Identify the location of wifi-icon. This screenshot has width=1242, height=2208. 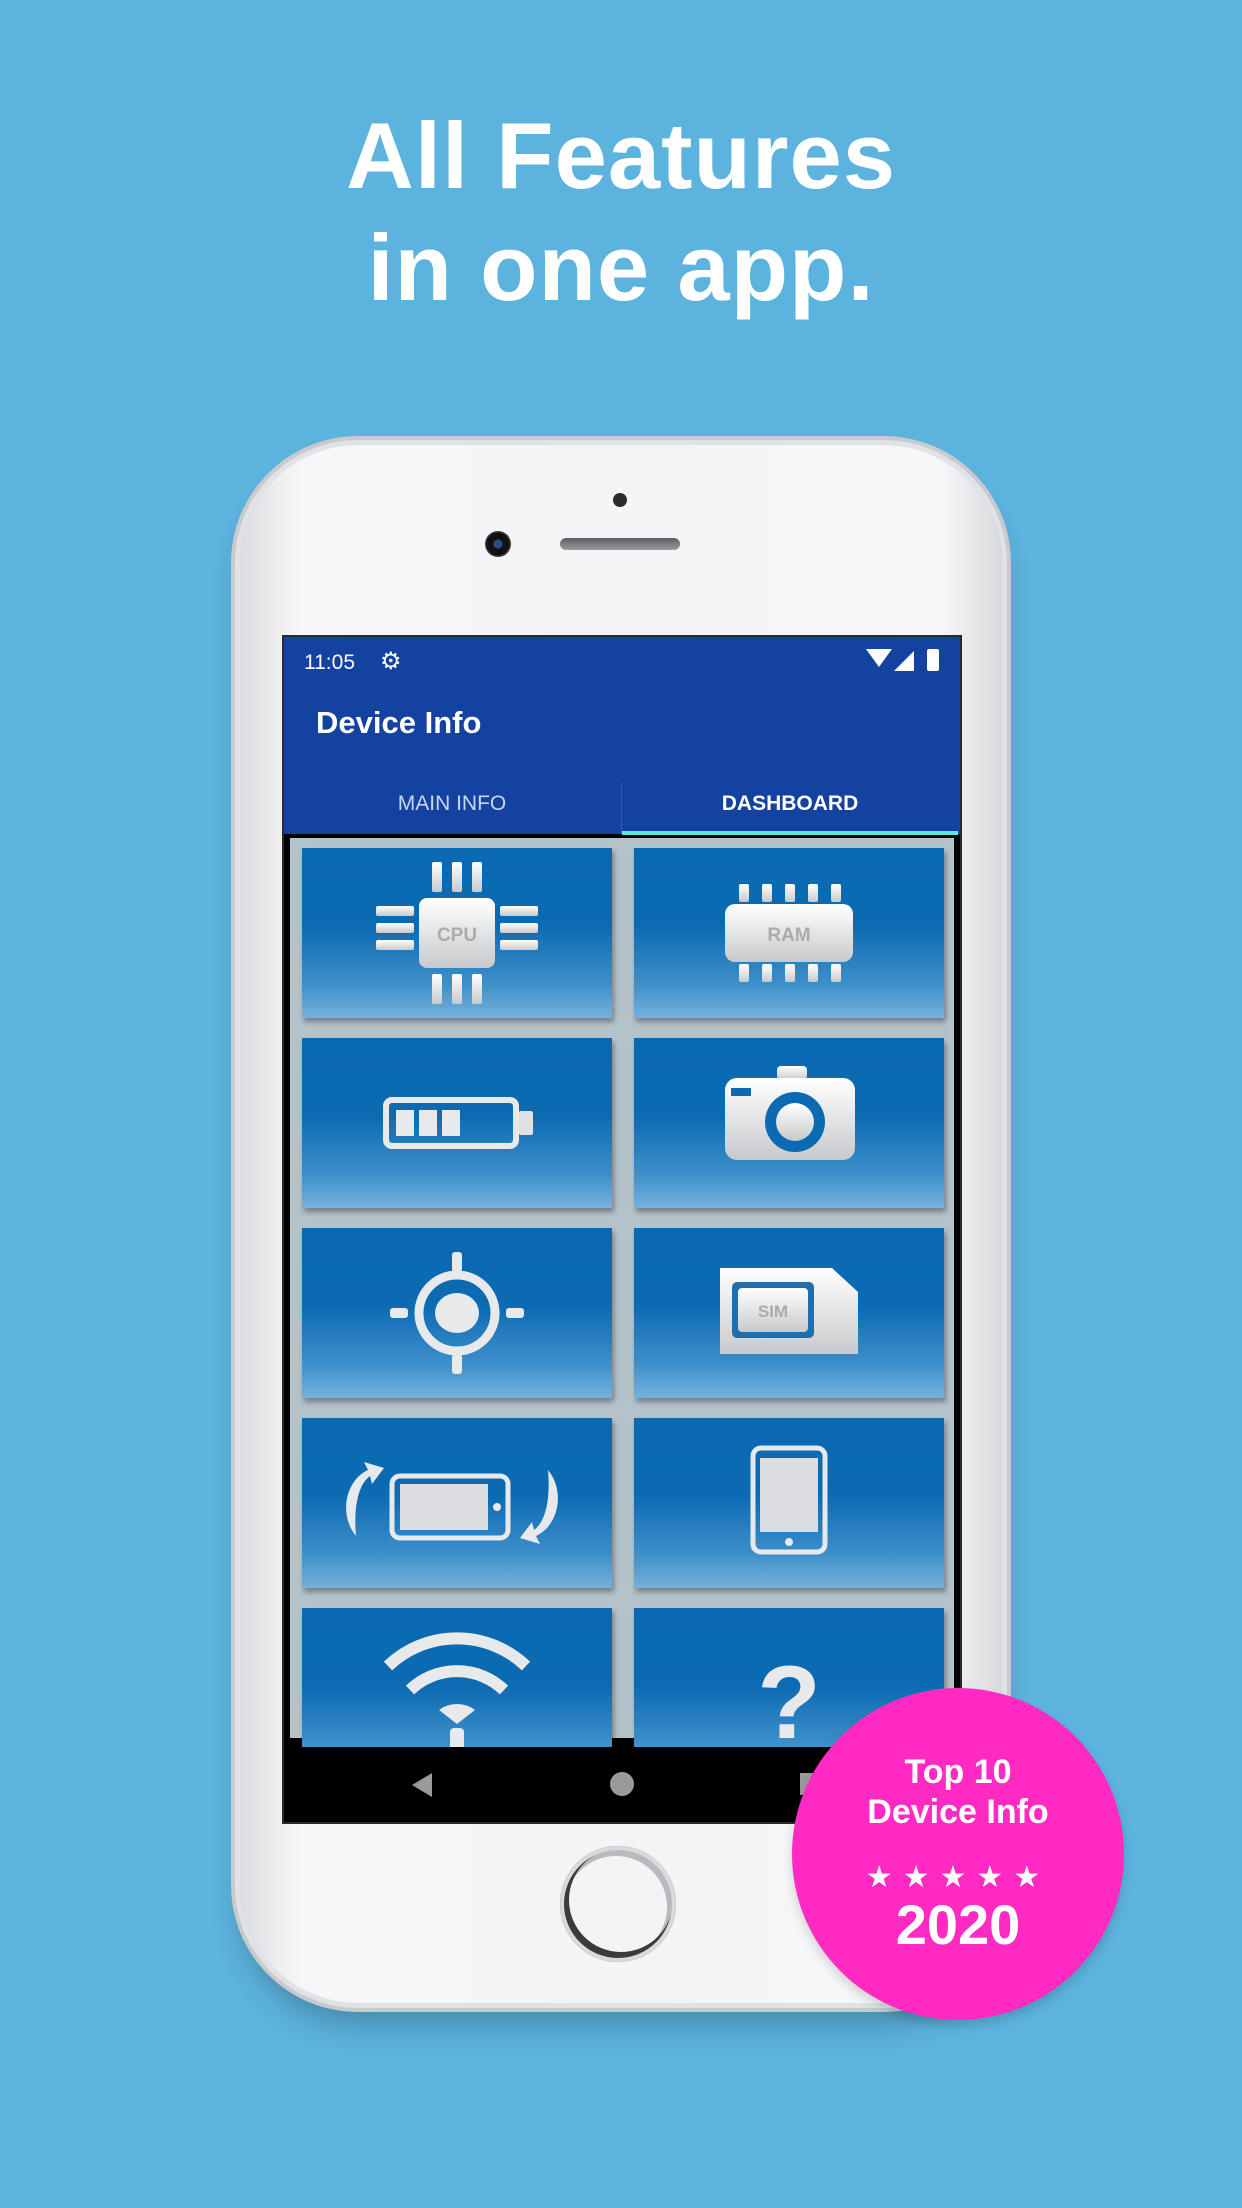
(879, 658).